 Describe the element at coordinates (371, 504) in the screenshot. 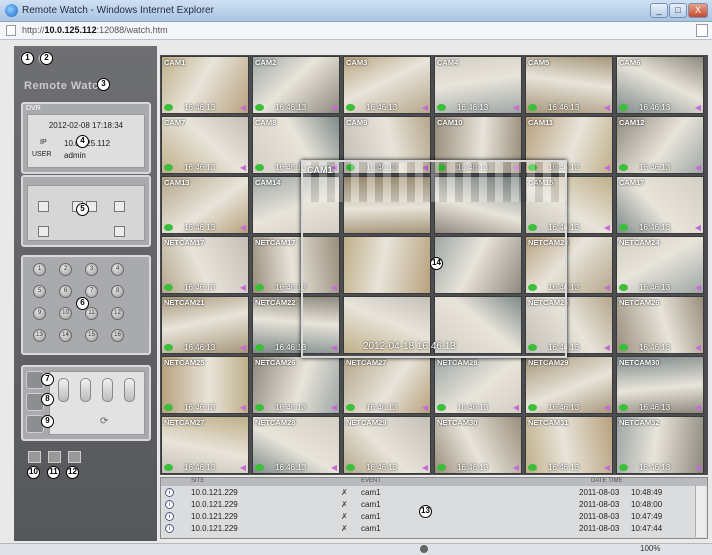

I see `log-camera: cam1` at that location.